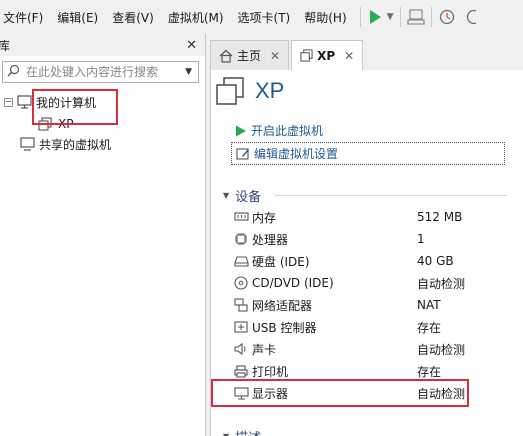  I want to click on devices-section-header: ▼ 设备, so click(242, 195).